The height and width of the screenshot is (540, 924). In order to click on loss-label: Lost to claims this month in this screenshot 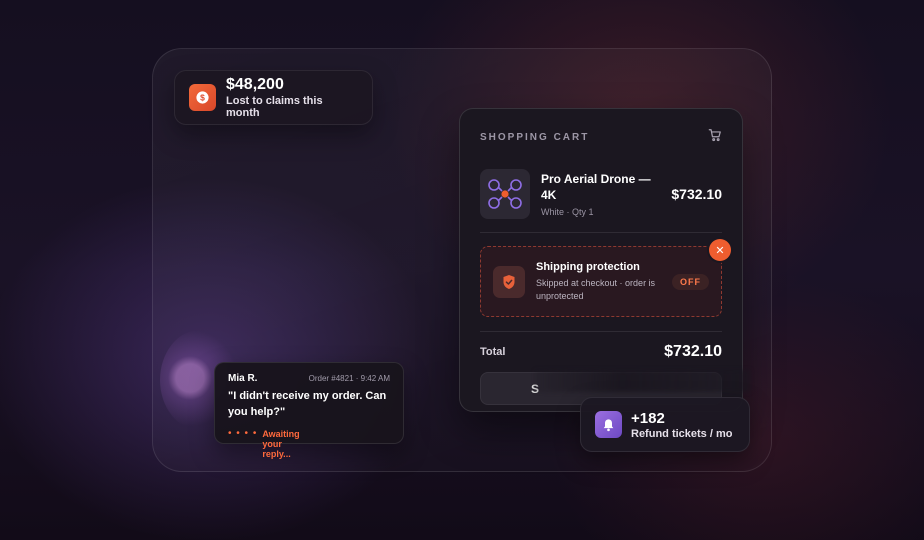, I will do `click(274, 107)`.